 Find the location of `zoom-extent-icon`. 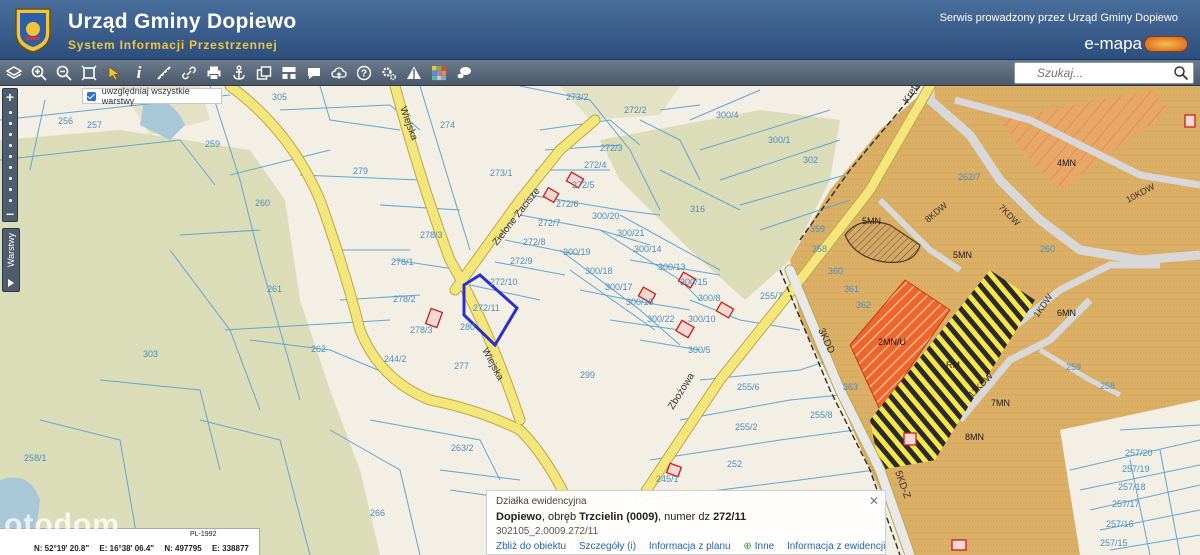

zoom-extent-icon is located at coordinates (89, 73).